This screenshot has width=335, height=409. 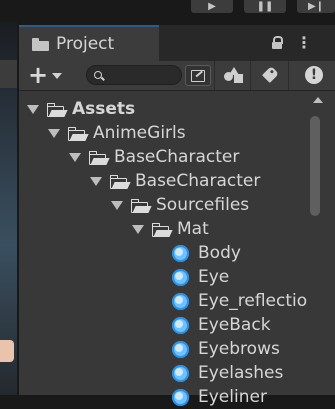 What do you see at coordinates (7, 351) in the screenshot?
I see `scene-character-hand` at bounding box center [7, 351].